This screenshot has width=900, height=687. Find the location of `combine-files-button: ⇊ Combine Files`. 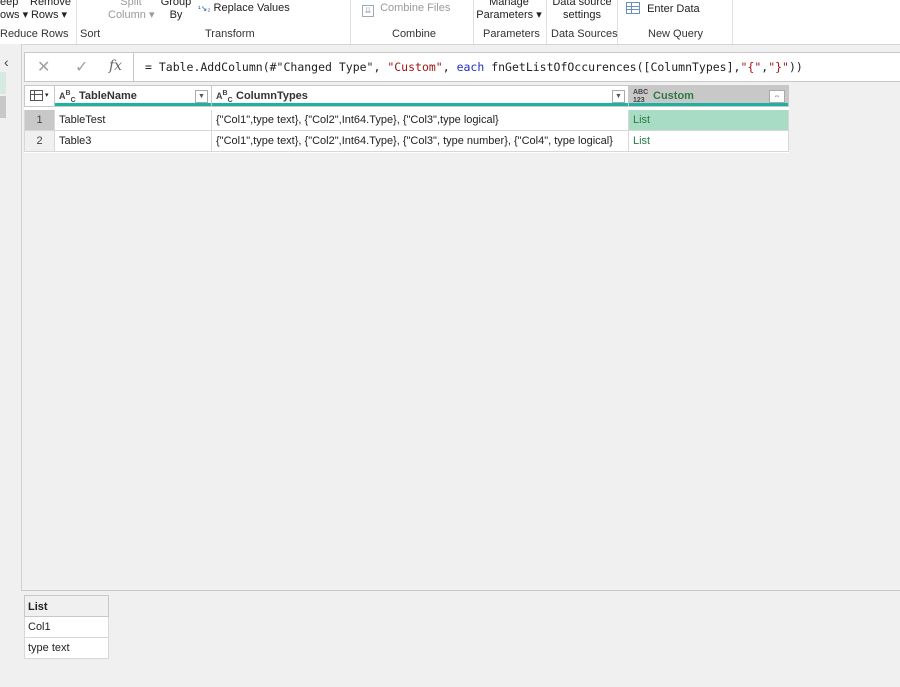

combine-files-button: ⇊ Combine Files is located at coordinates (406, 9).